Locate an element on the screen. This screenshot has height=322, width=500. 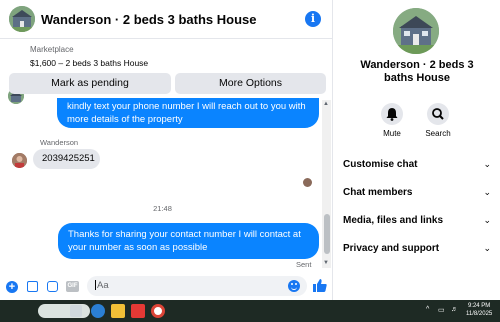
emoji-icon is located at coordinates (294, 286).